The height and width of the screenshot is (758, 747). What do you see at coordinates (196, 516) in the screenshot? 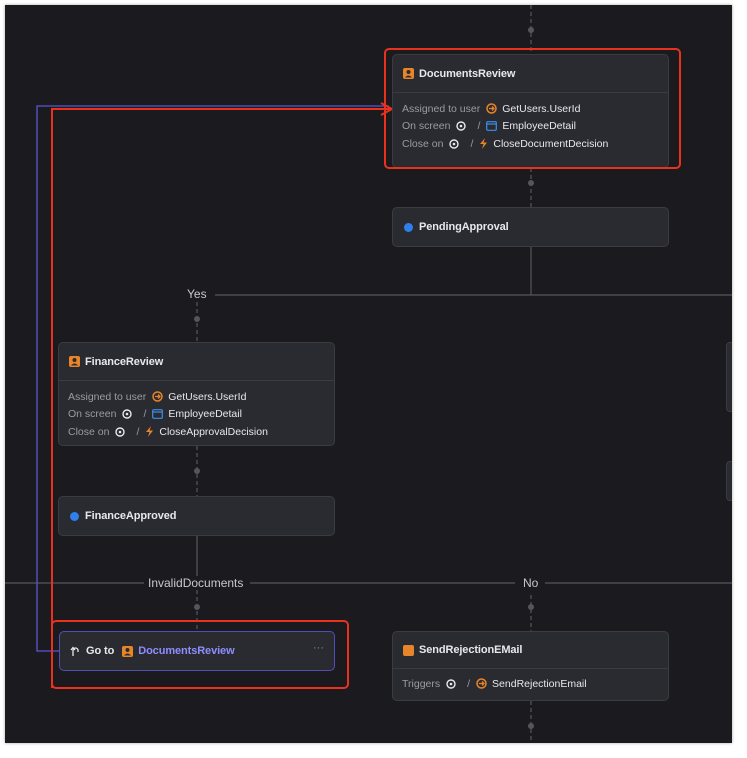
I see `node-finance-approved: FinanceApproved` at bounding box center [196, 516].